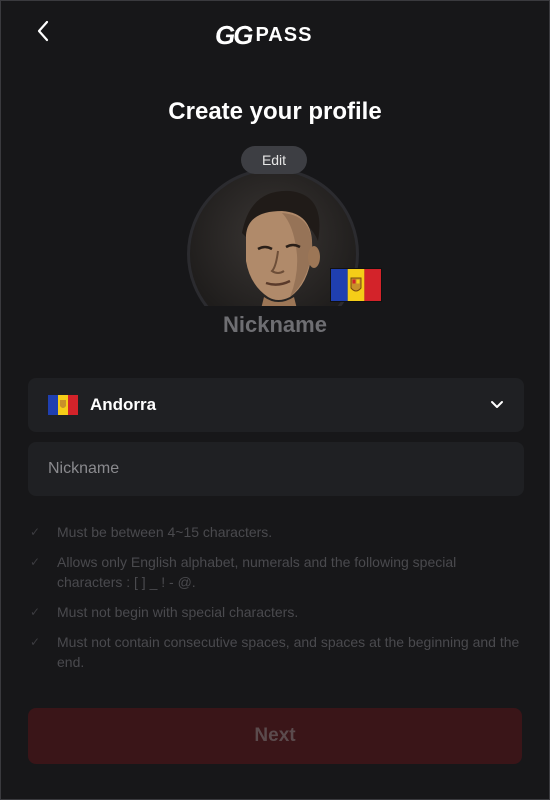 This screenshot has height=800, width=550. Describe the element at coordinates (275, 324) in the screenshot. I see `nickname-display: Nickname` at that location.